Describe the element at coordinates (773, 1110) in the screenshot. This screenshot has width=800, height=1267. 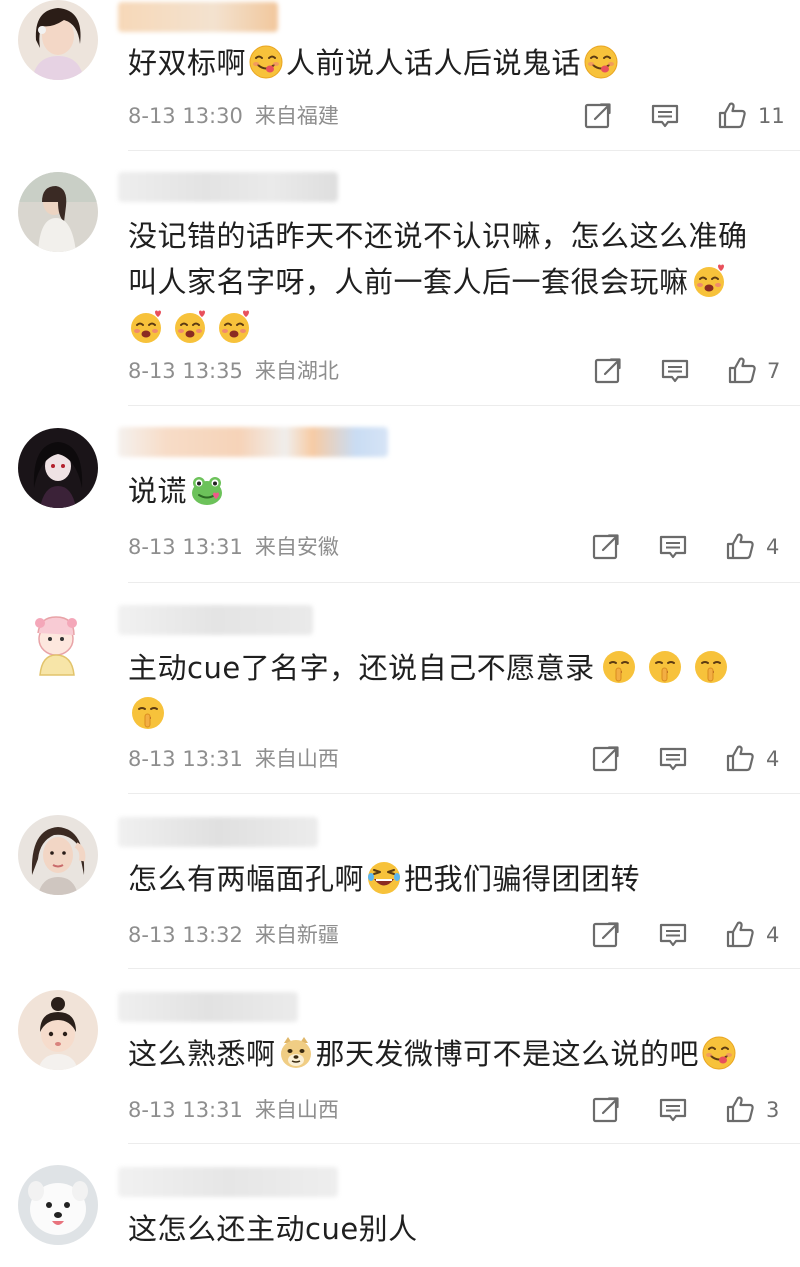
I see `like-count: 3` at that location.